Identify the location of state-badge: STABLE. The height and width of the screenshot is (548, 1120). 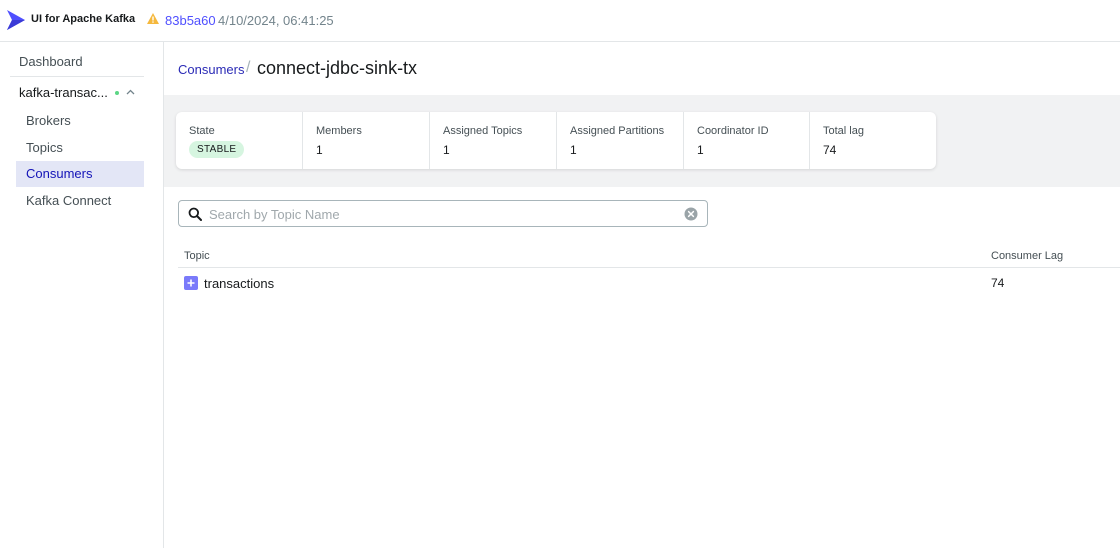
(217, 149).